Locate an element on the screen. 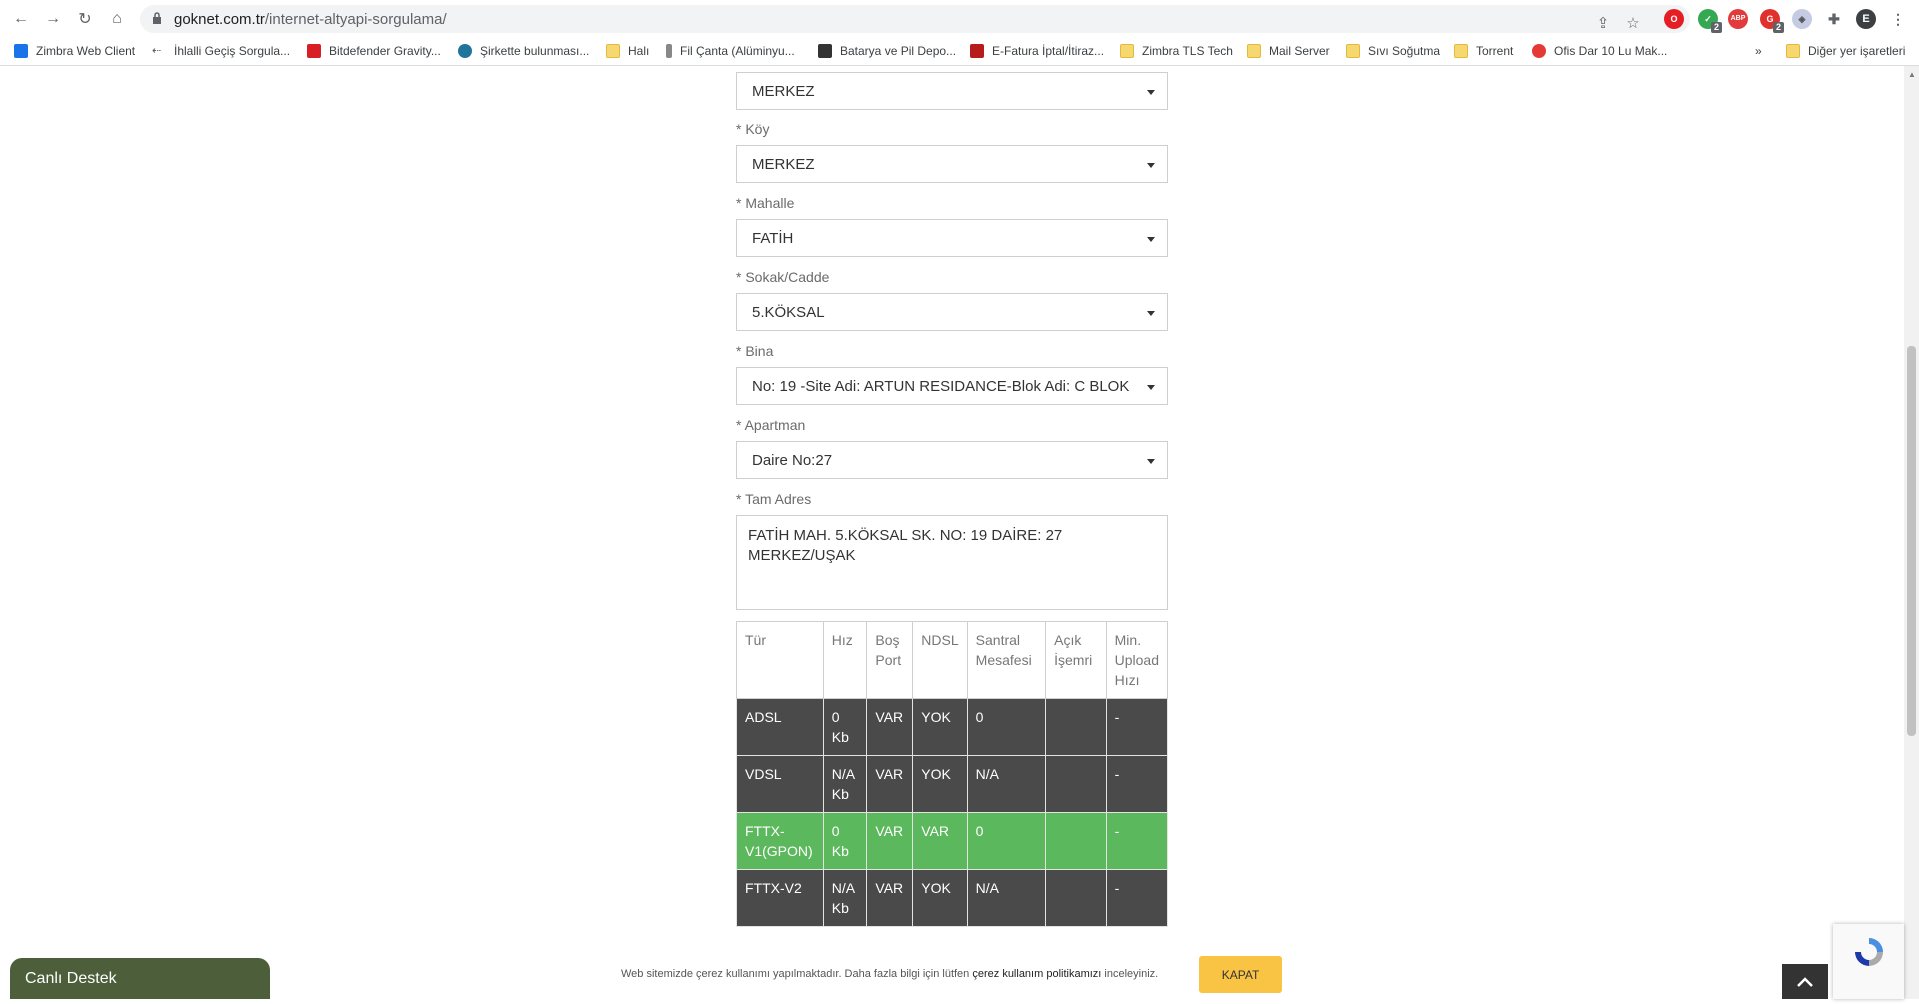 This screenshot has height=1004, width=1919. recaptcha-badge is located at coordinates (1868, 961).